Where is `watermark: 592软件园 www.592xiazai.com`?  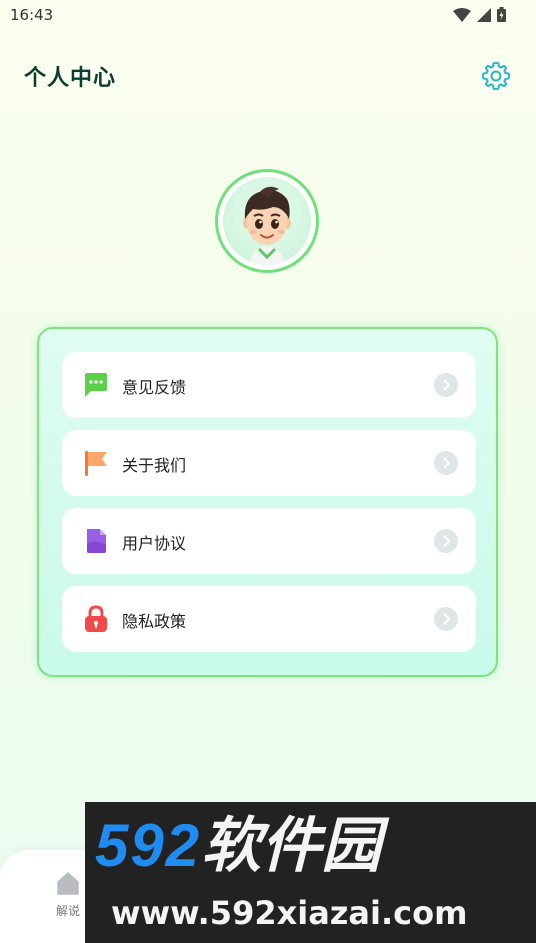
watermark: 592软件园 www.592xiazai.com is located at coordinates (310, 872).